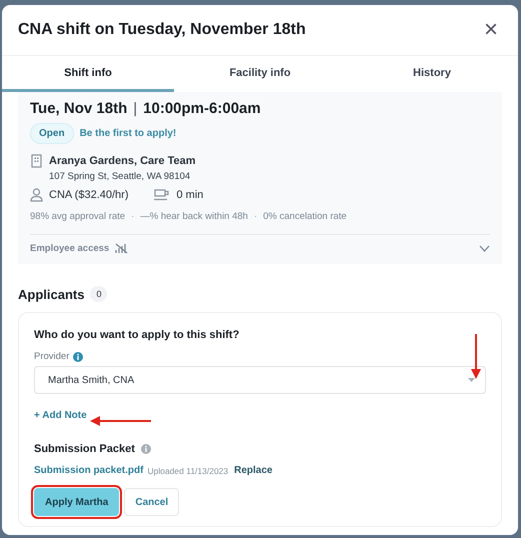 This screenshot has height=538, width=521. Describe the element at coordinates (152, 502) in the screenshot. I see `cancel-button: Cancel` at that location.